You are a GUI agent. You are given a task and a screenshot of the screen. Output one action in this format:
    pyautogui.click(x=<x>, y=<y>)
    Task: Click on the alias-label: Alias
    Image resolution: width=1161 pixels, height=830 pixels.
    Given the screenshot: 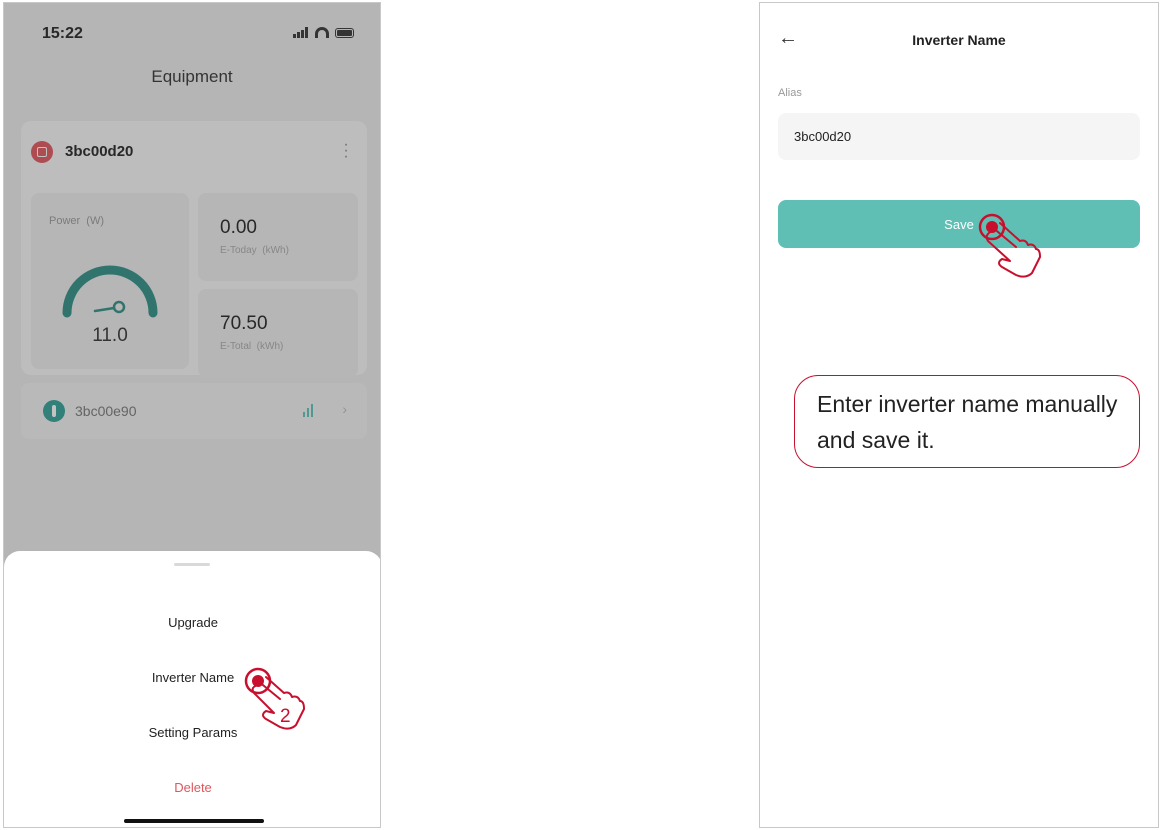 What is the action you would take?
    pyautogui.click(x=790, y=93)
    